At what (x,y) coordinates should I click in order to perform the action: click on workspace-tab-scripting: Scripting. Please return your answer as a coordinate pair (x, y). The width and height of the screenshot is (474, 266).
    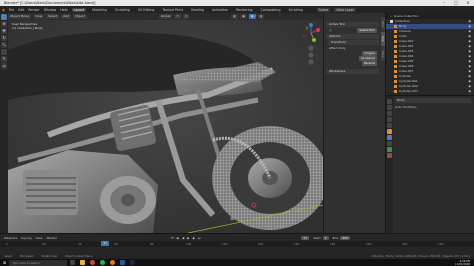
    Looking at the image, I should click on (295, 10).